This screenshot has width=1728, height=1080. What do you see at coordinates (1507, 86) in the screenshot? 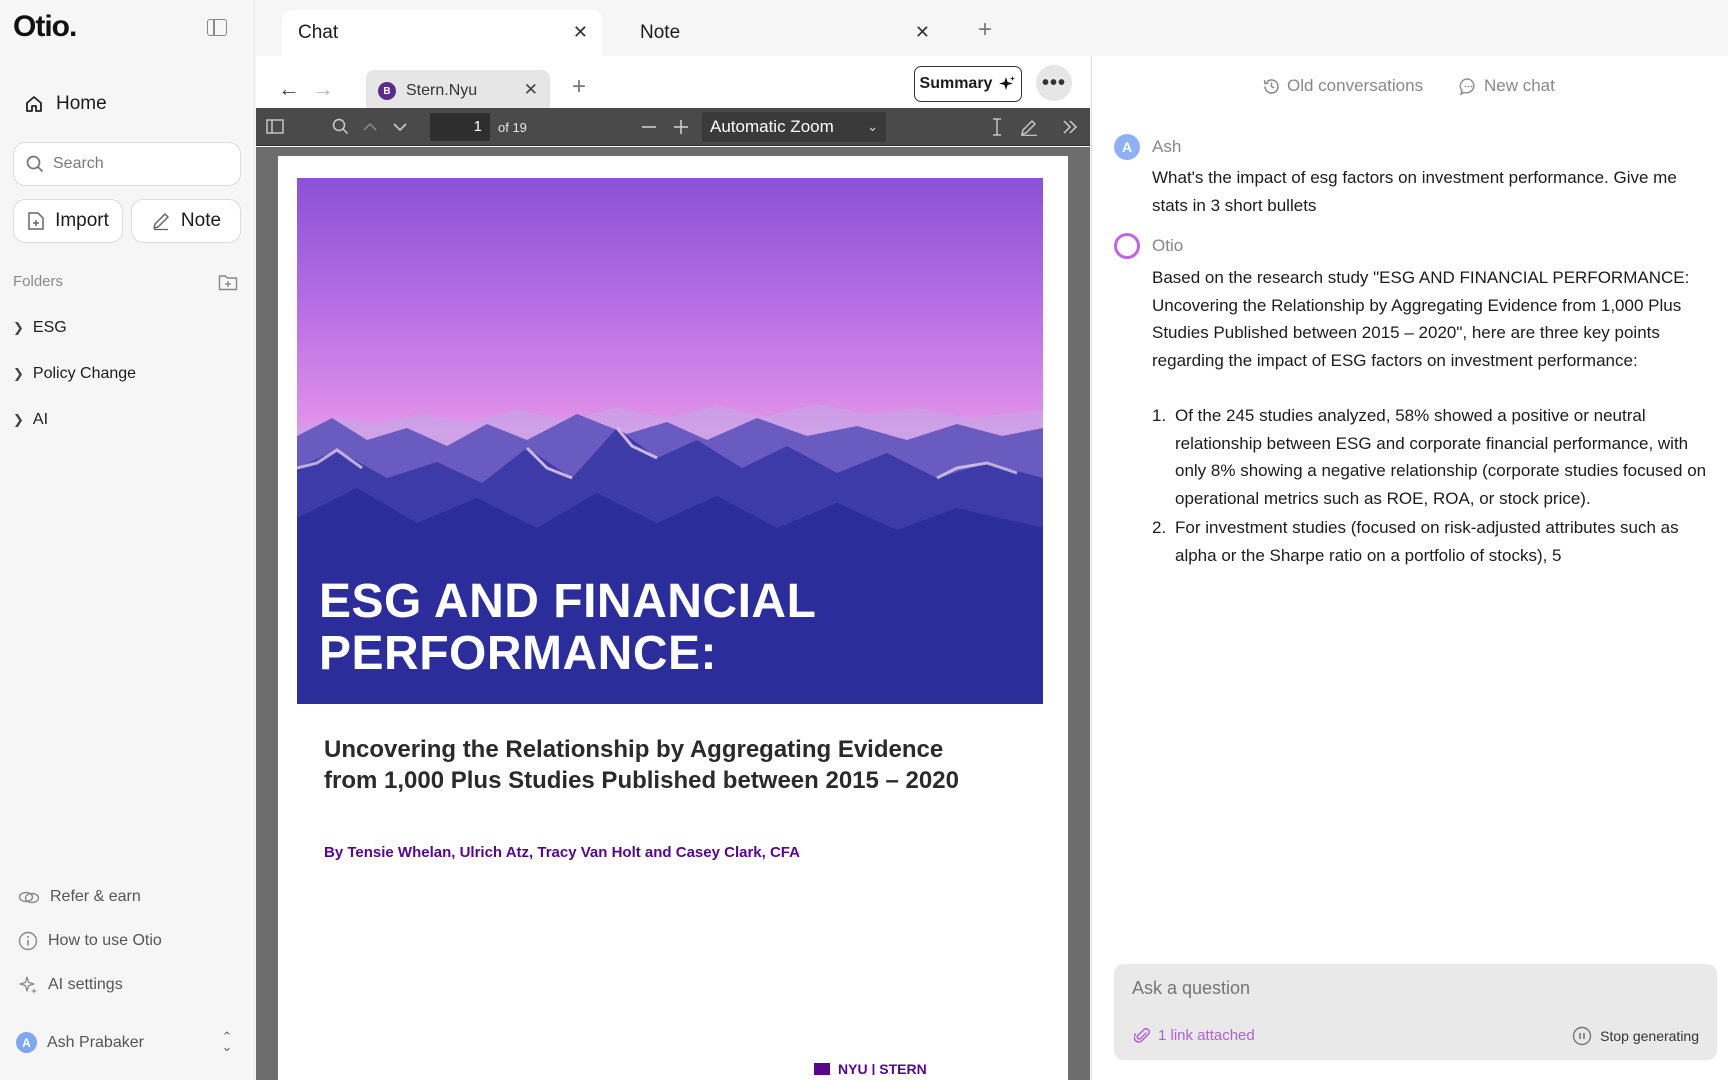
I see `new-chat-button: New chat` at bounding box center [1507, 86].